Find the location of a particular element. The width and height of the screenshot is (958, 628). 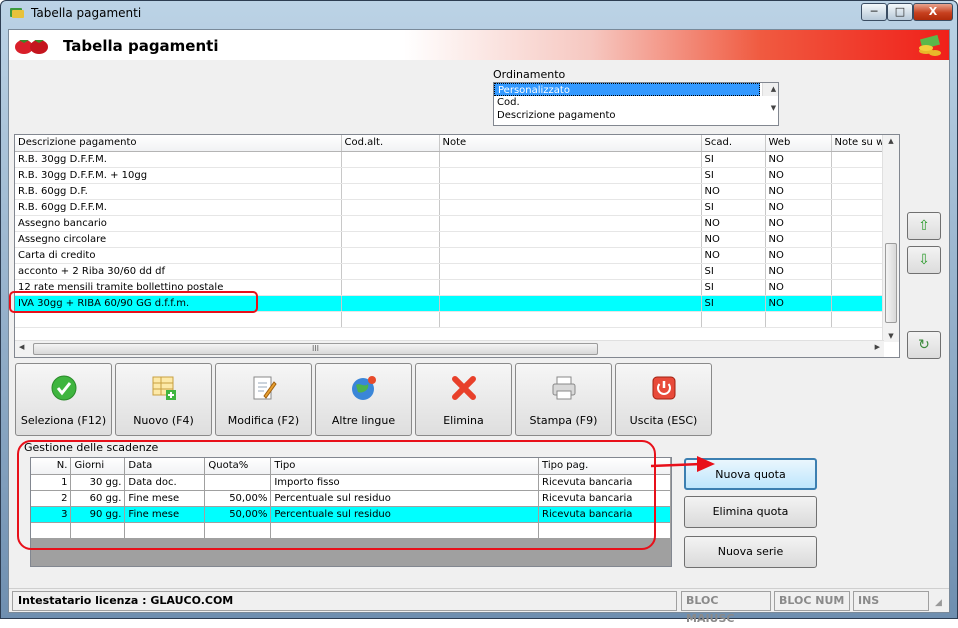

cell-desc: R.B. 60gg D.F. is located at coordinates (178, 191).